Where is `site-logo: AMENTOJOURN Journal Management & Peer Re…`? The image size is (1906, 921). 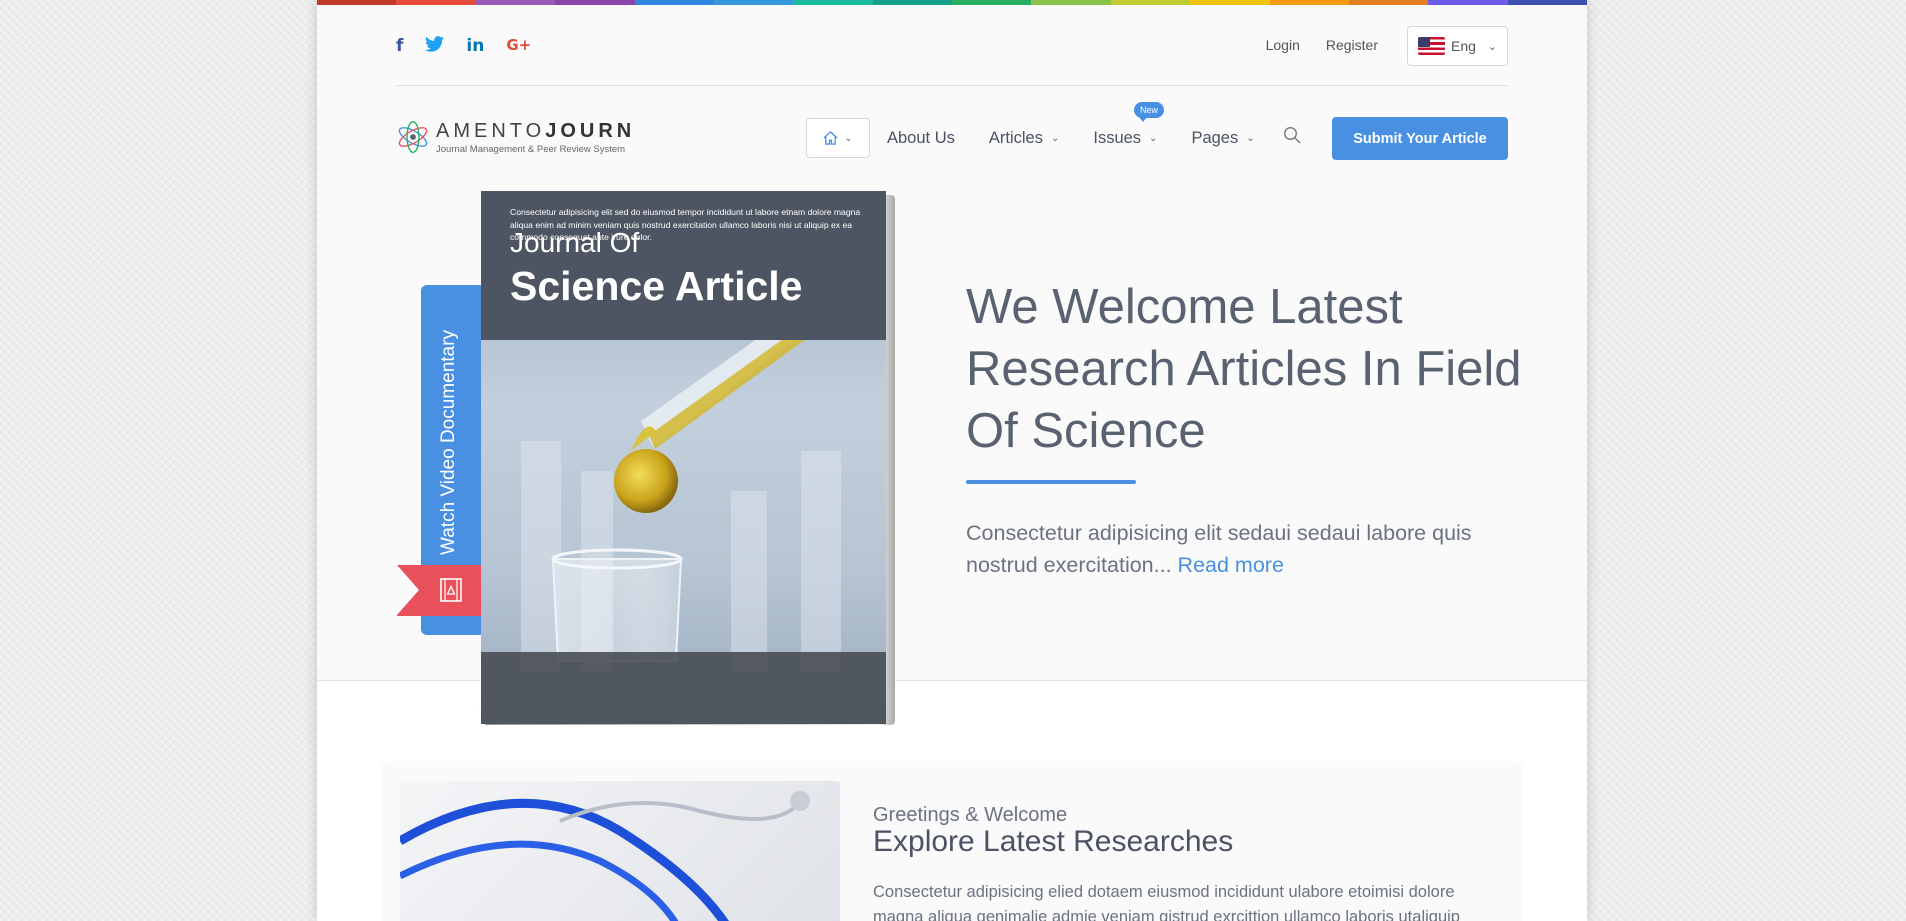
site-logo: AMENTOJOURN Journal Management & Peer Re… is located at coordinates (515, 137).